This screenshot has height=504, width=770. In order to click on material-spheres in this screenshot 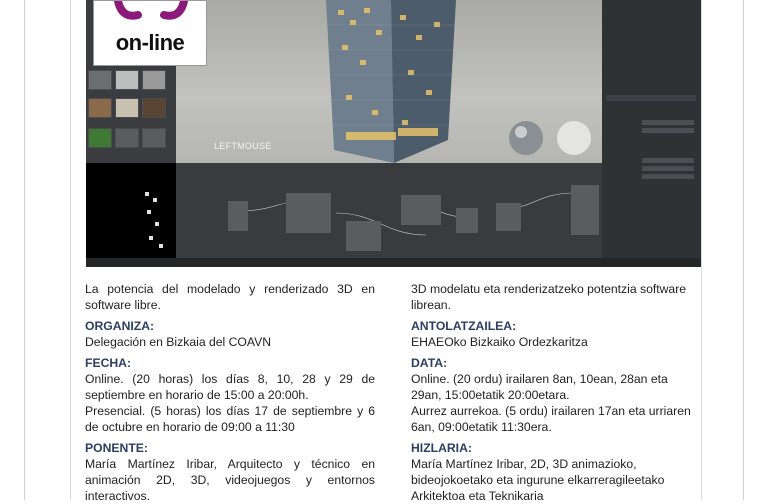, I will do `click(550, 138)`.